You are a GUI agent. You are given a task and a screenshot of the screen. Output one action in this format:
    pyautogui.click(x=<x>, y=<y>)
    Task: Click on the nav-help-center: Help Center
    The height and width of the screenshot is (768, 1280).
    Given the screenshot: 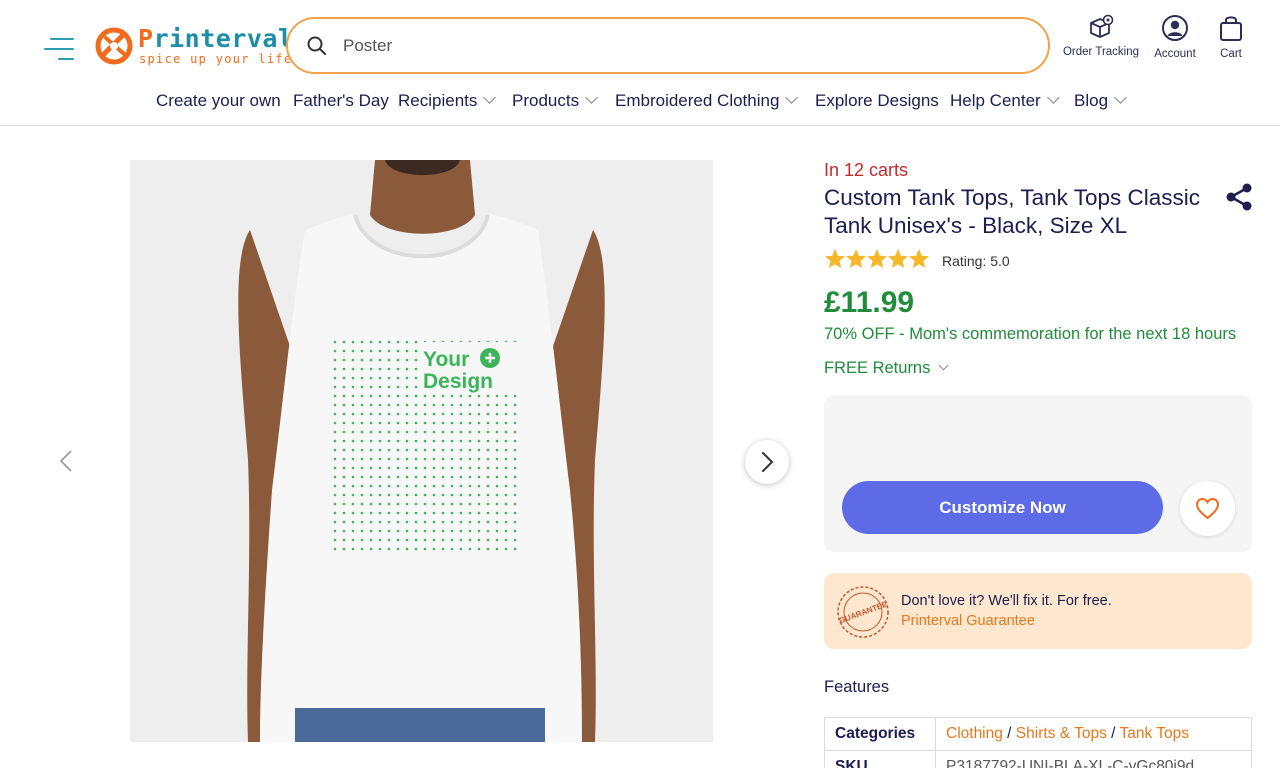 What is the action you would take?
    pyautogui.click(x=1005, y=101)
    